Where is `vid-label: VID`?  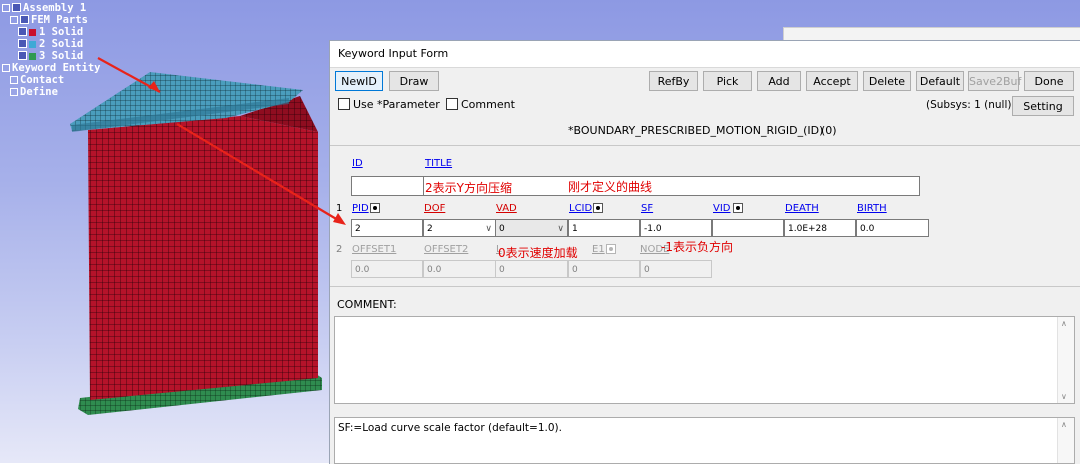 vid-label: VID is located at coordinates (722, 208).